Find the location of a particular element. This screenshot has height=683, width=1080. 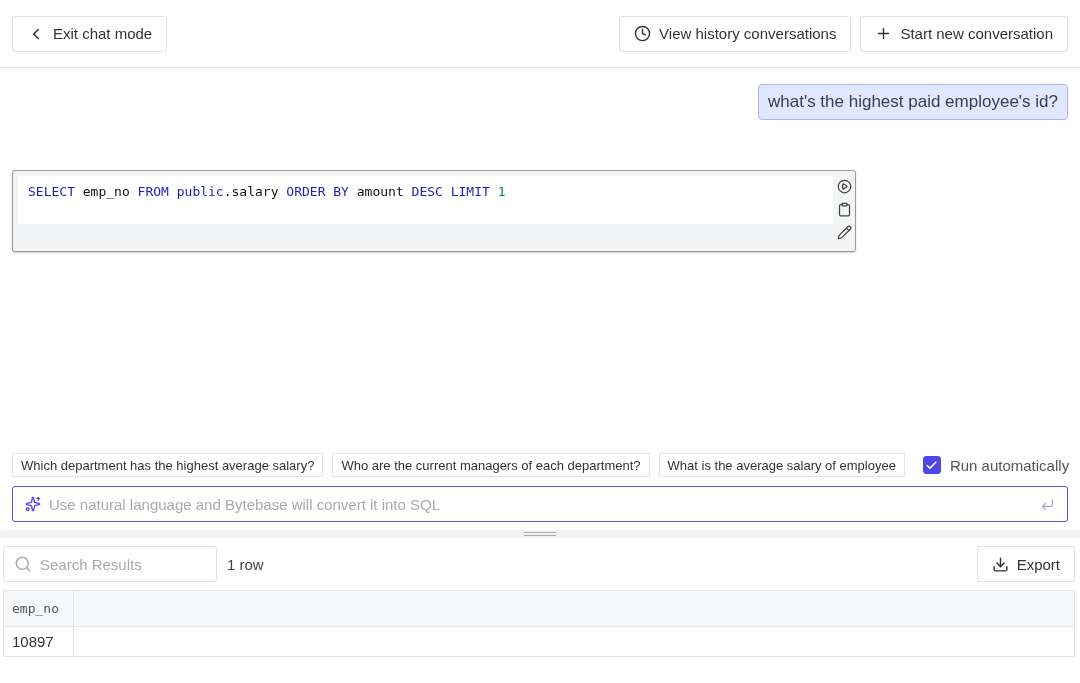

splitter-handle is located at coordinates (540, 534).